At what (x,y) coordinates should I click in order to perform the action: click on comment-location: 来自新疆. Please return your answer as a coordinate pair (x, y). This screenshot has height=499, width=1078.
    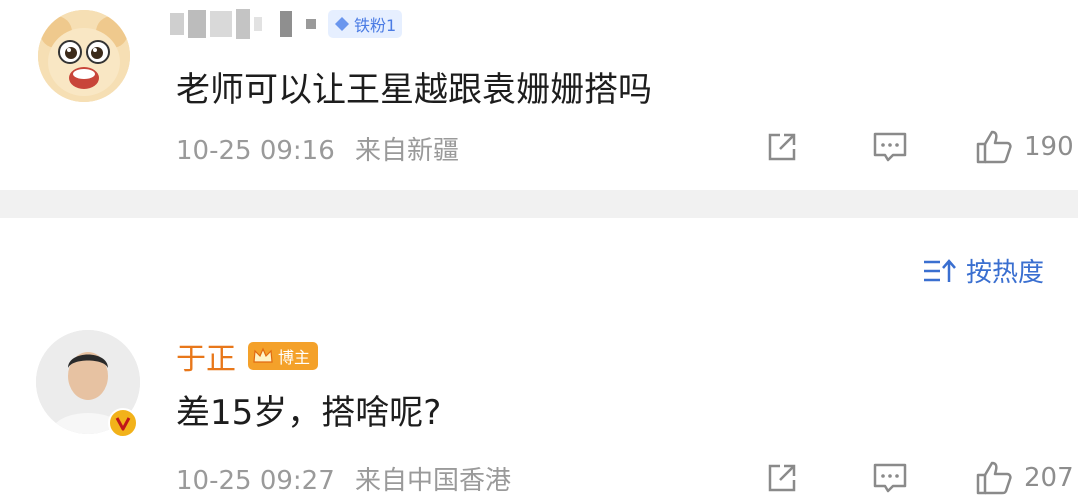
    Looking at the image, I should click on (407, 151).